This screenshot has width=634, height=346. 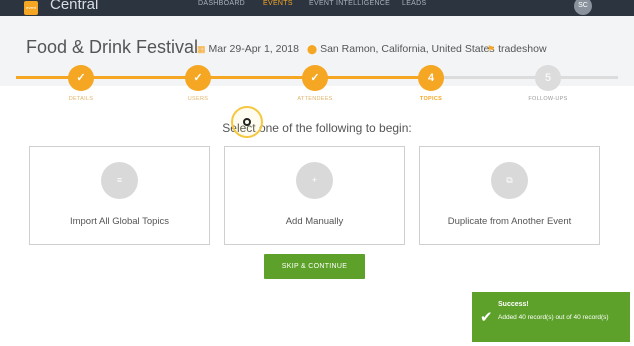 What do you see at coordinates (522, 49) in the screenshot?
I see `event-type-text: tradeshow` at bounding box center [522, 49].